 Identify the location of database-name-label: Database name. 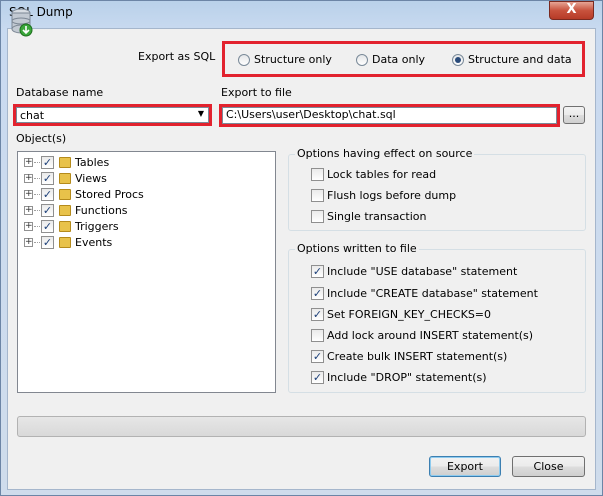
(60, 92).